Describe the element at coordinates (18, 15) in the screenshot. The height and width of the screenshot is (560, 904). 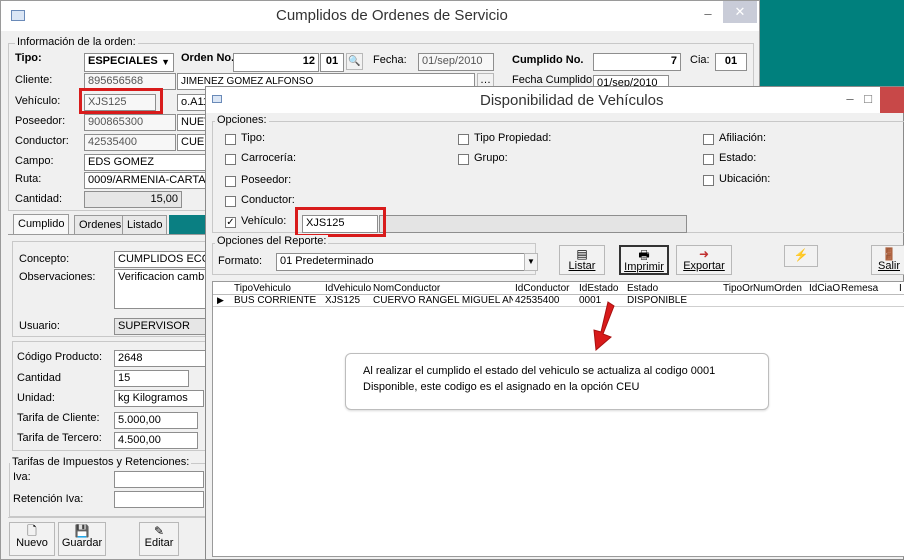
I see `app-icon` at that location.